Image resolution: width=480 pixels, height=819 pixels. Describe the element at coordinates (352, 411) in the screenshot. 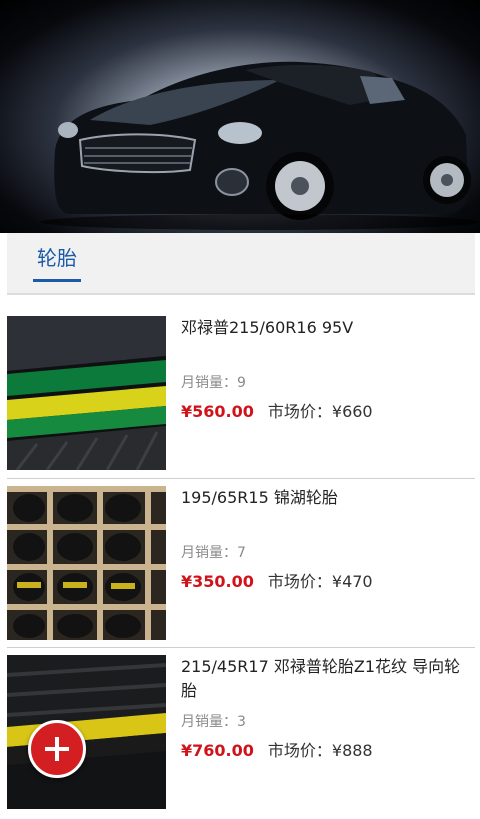

I see `market-price: ¥660` at that location.